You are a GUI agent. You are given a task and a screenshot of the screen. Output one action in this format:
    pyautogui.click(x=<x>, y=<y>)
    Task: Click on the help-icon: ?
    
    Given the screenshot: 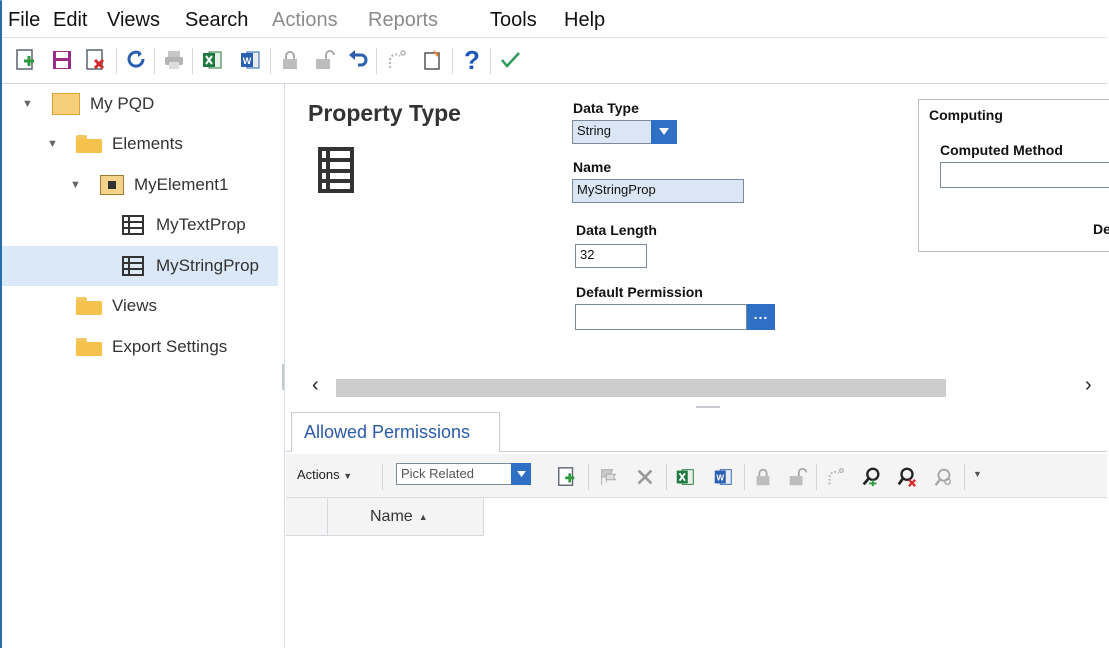 What is the action you would take?
    pyautogui.click(x=472, y=60)
    